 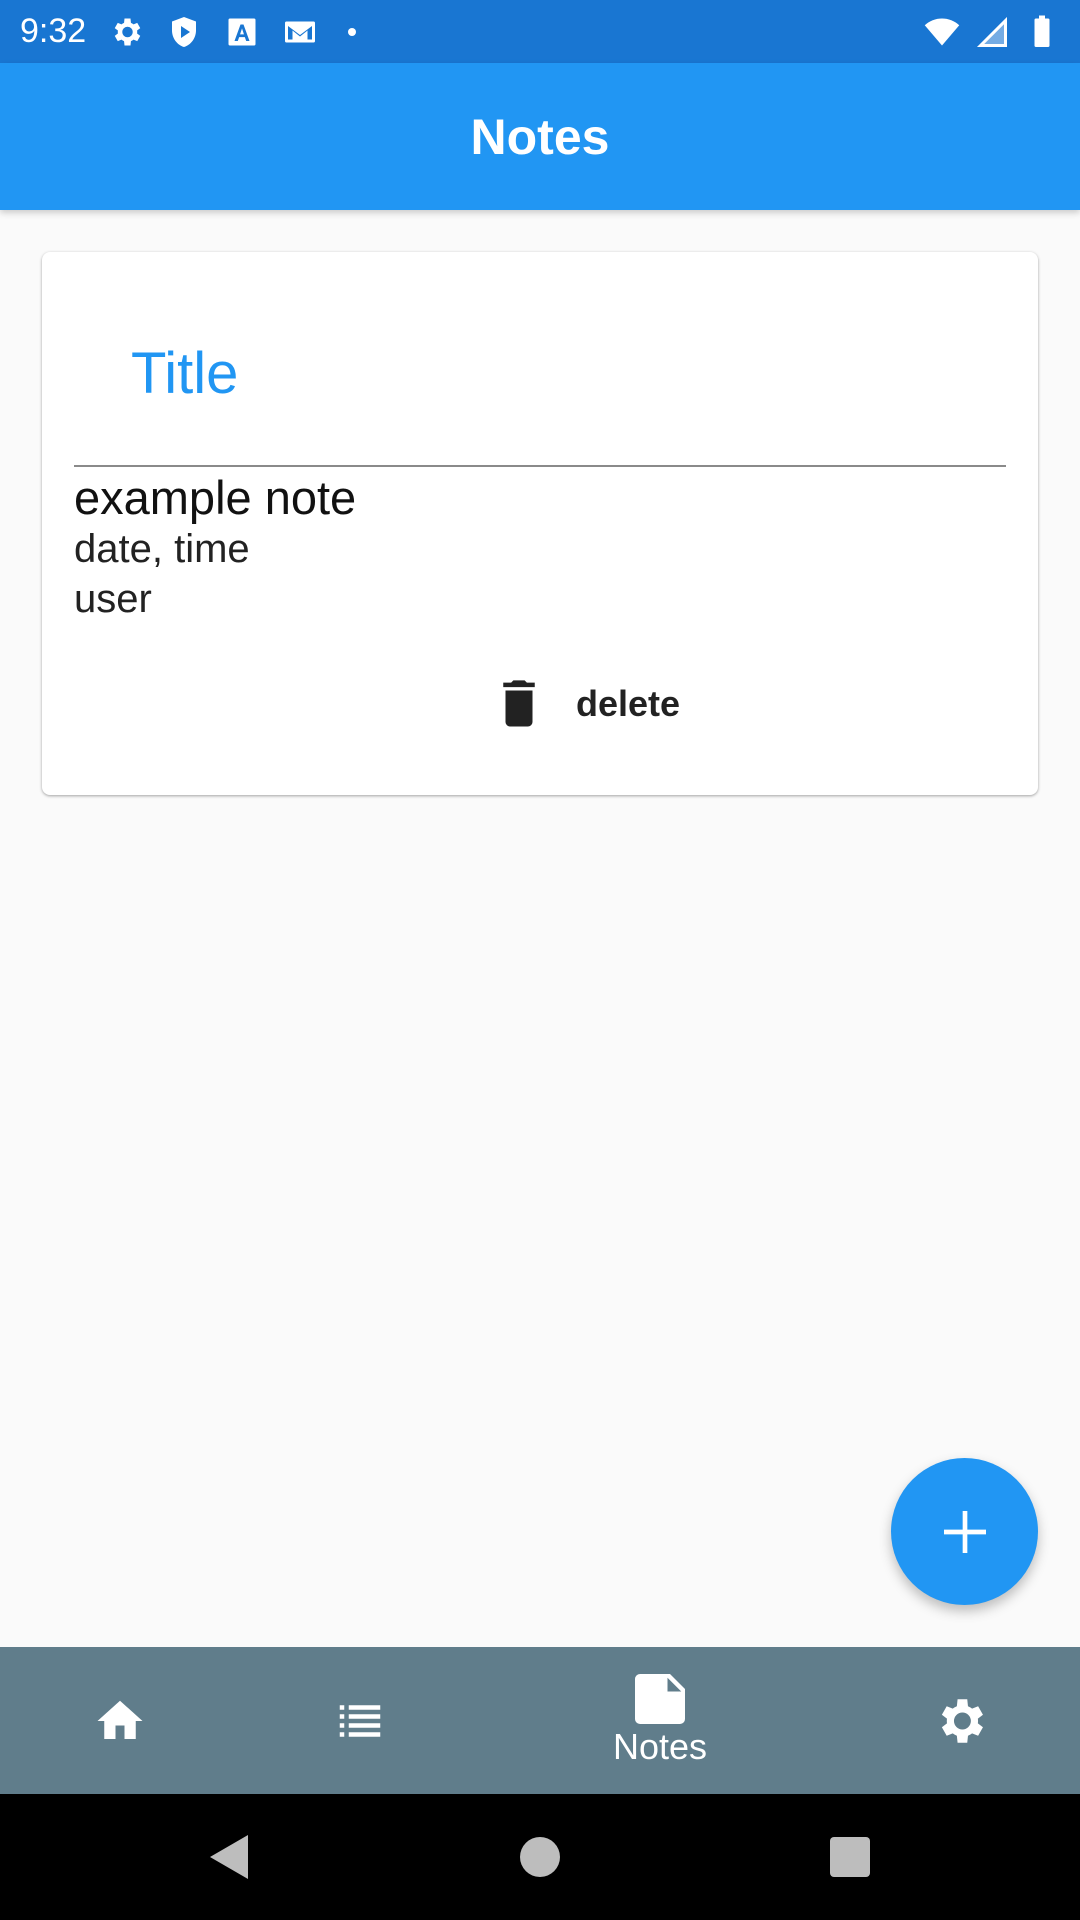 I want to click on page-title: Notes, so click(x=540, y=136).